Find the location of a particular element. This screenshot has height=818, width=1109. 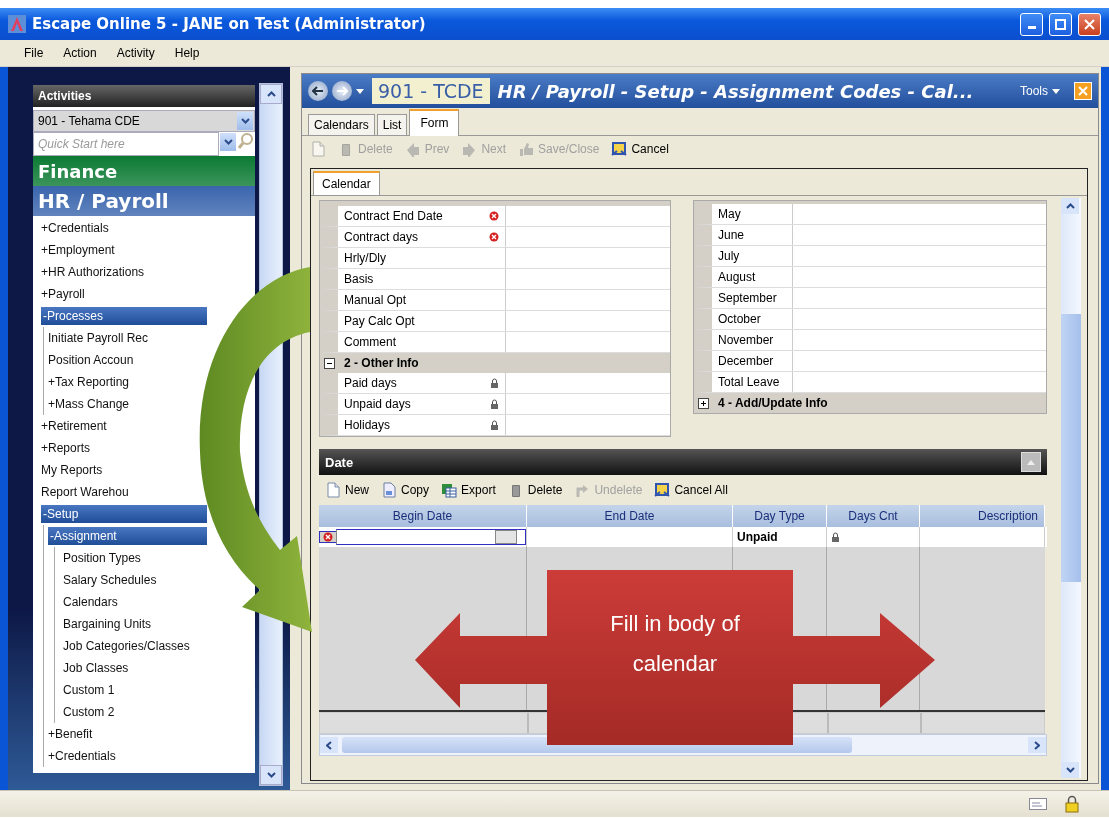

forward-button is located at coordinates (342, 91).